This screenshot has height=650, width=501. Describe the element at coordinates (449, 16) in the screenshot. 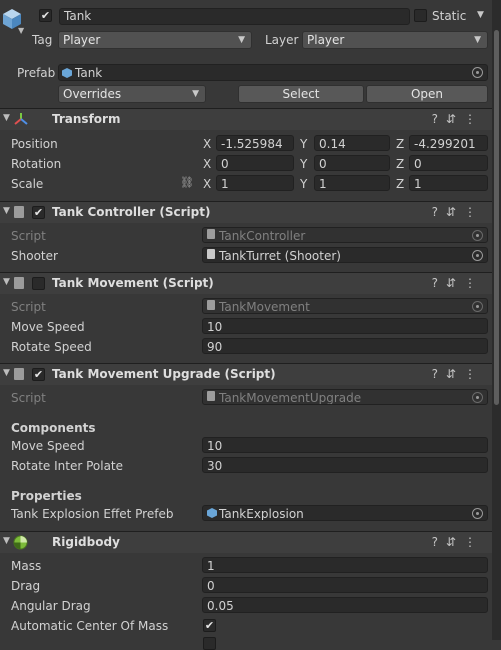

I see `static-label: Static` at that location.